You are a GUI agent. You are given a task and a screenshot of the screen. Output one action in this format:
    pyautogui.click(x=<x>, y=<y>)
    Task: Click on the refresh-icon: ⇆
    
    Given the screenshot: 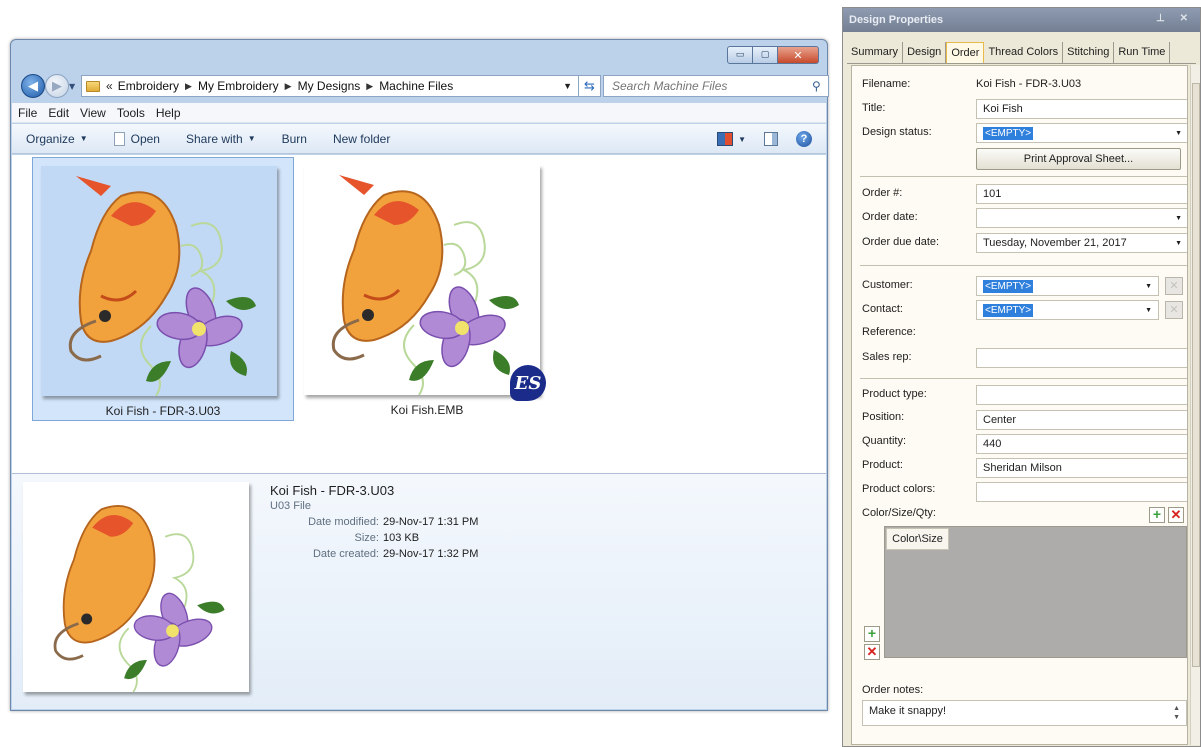 What is the action you would take?
    pyautogui.click(x=589, y=86)
    